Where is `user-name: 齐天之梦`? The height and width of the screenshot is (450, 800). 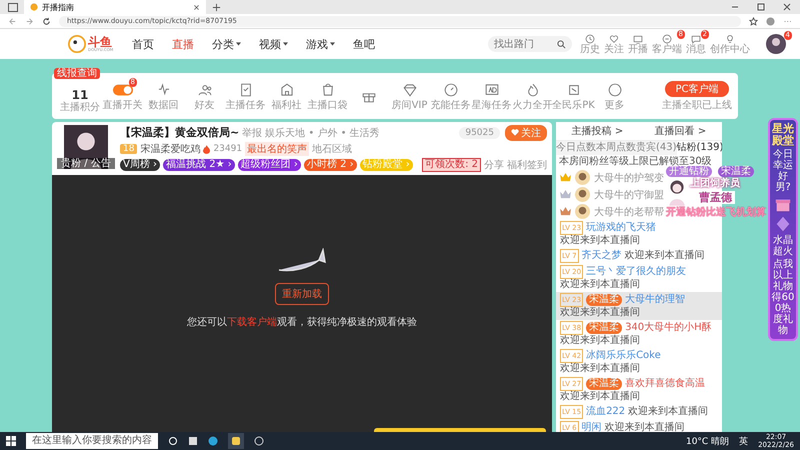 user-name: 齐天之梦 is located at coordinates (602, 256).